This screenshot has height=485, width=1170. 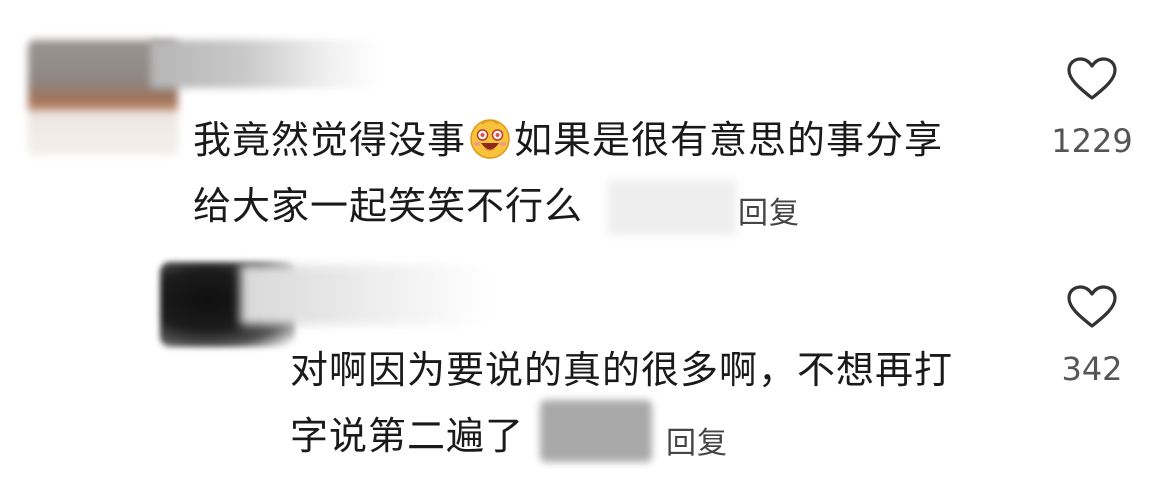 What do you see at coordinates (1092, 141) in the screenshot?
I see `like-count: 1229` at bounding box center [1092, 141].